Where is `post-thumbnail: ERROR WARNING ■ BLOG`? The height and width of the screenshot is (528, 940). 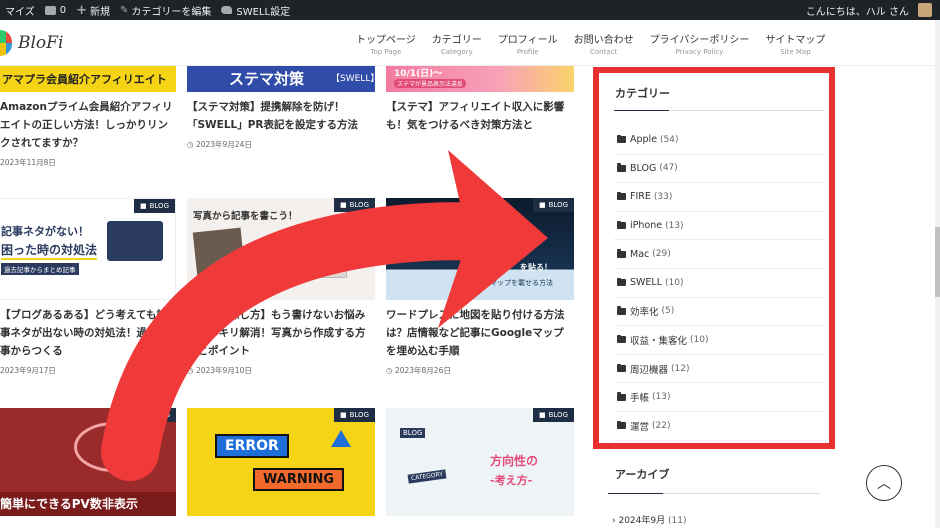
post-thumbnail: ERROR WARNING ■ BLOG is located at coordinates (281, 462).